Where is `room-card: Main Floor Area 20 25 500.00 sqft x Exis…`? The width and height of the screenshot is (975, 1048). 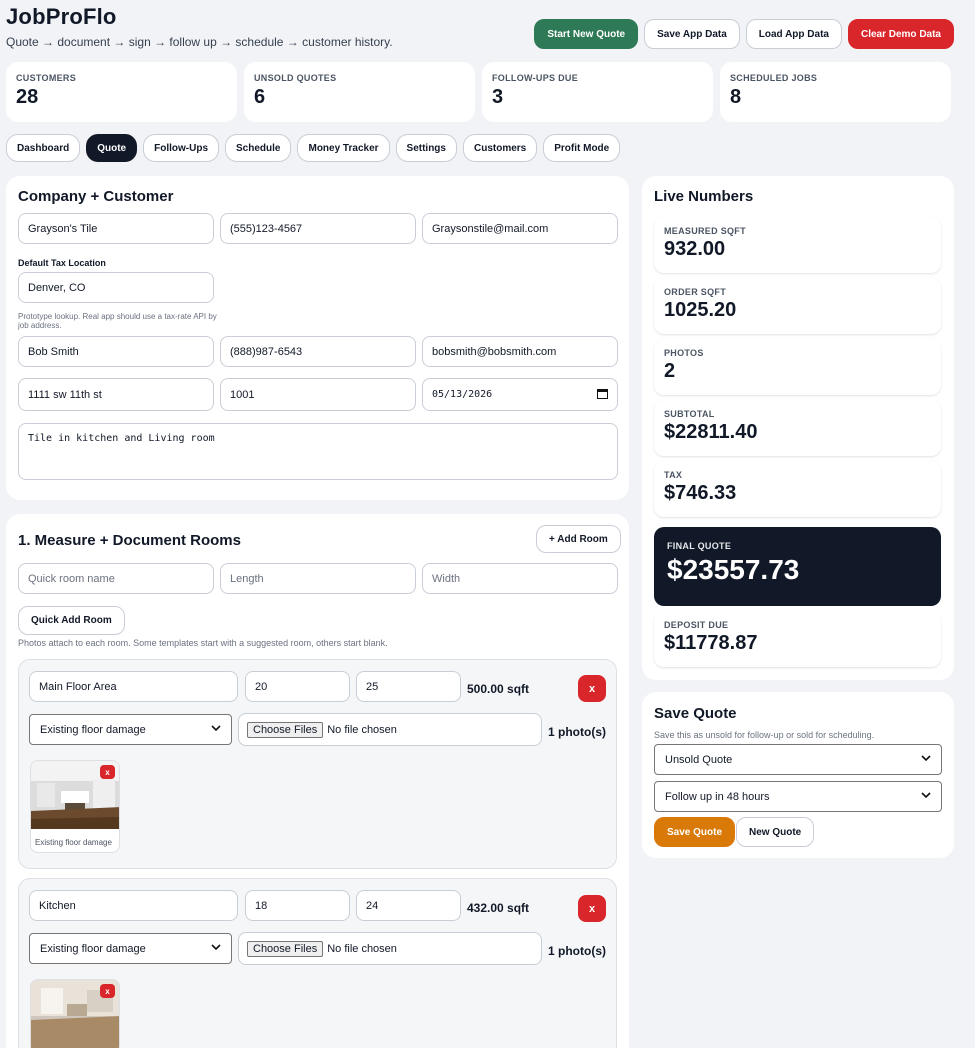 room-card: Main Floor Area 20 25 500.00 sqft x Exis… is located at coordinates (317, 764).